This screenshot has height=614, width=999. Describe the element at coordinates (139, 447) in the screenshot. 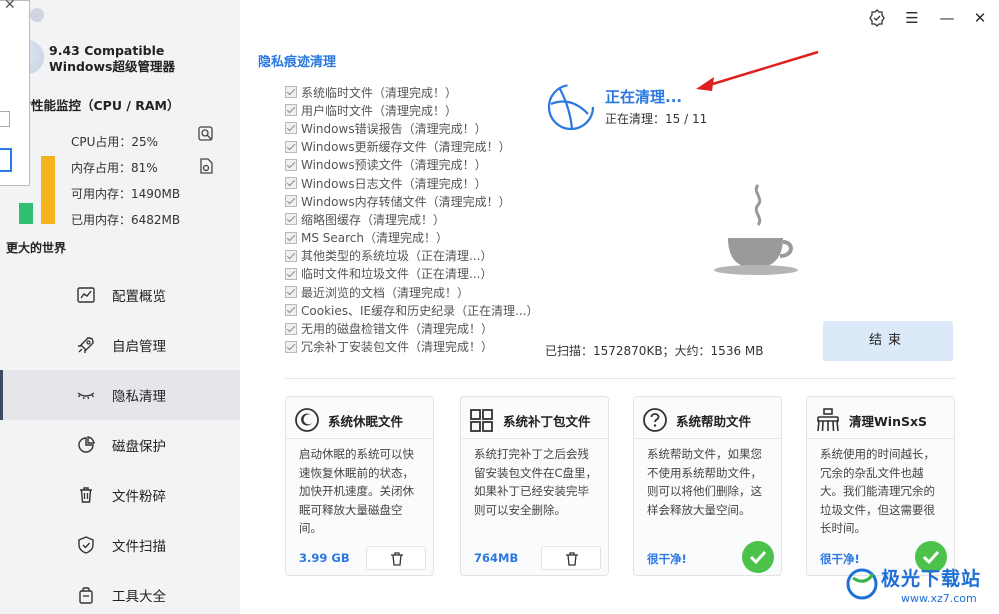

I see `sidebar-item-label: 磁盘保护` at that location.